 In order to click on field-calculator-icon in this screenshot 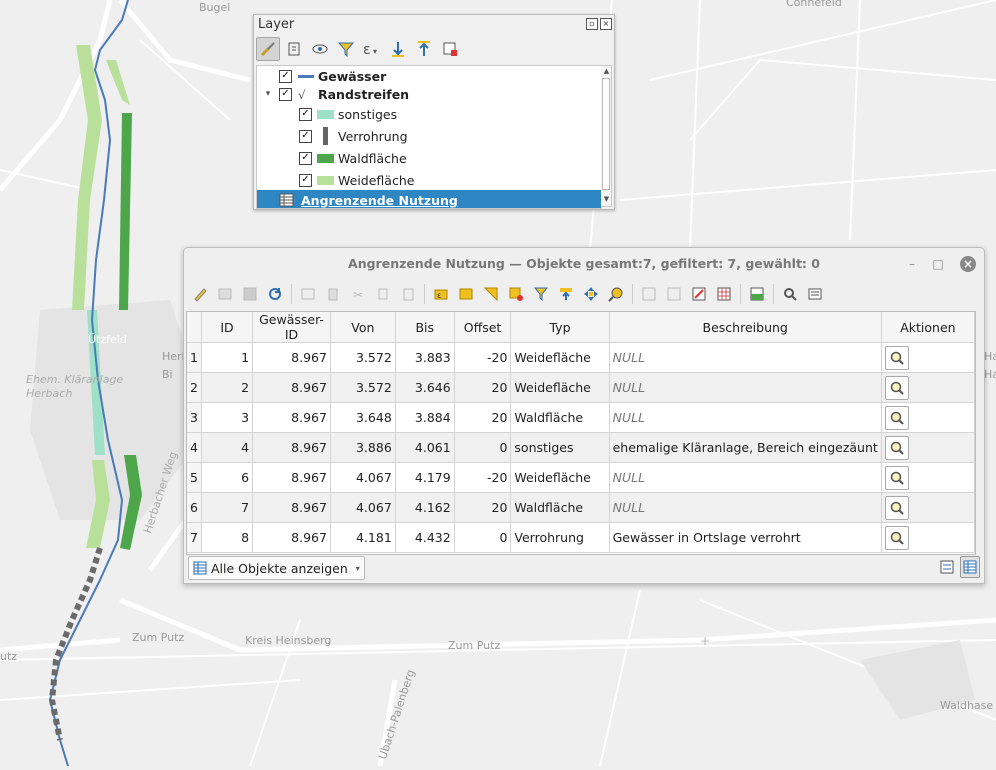, I will do `click(699, 294)`.